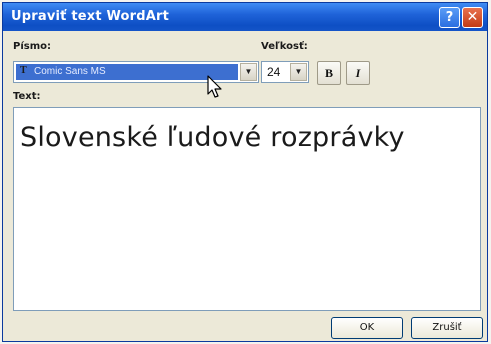  I want to click on font-value: Comic Sans MS, so click(70, 71).